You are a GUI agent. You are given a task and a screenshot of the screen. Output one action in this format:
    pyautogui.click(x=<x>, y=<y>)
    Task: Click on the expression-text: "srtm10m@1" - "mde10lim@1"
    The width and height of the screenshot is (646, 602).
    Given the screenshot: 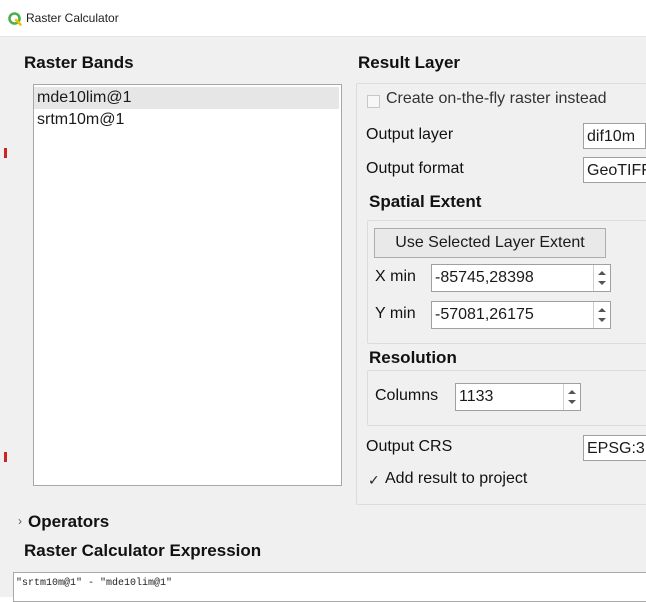 What is the action you would take?
    pyautogui.click(x=94, y=583)
    